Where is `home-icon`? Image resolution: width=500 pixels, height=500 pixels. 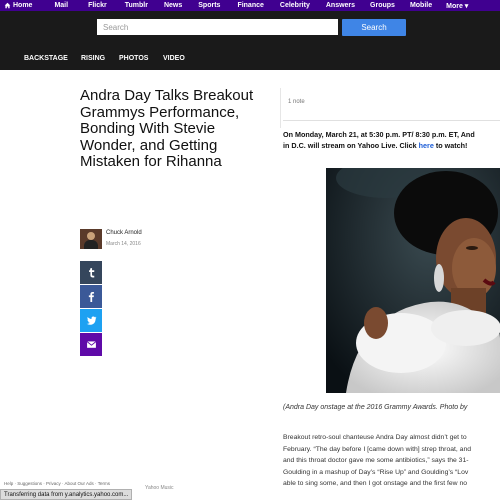 home-icon is located at coordinates (7, 5).